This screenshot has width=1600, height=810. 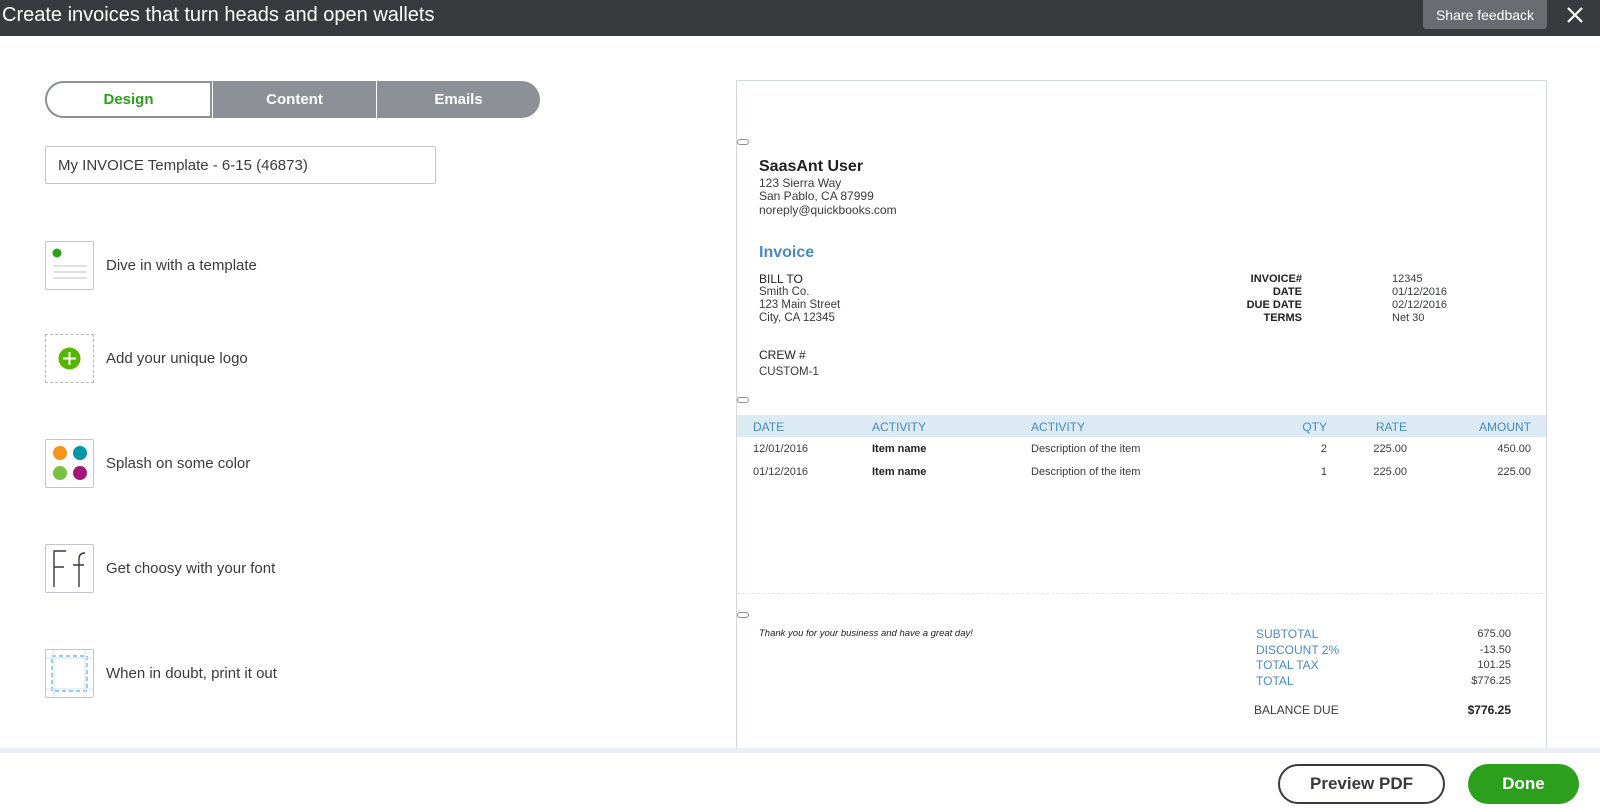 I want to click on row-qty: 2, so click(x=1323, y=449).